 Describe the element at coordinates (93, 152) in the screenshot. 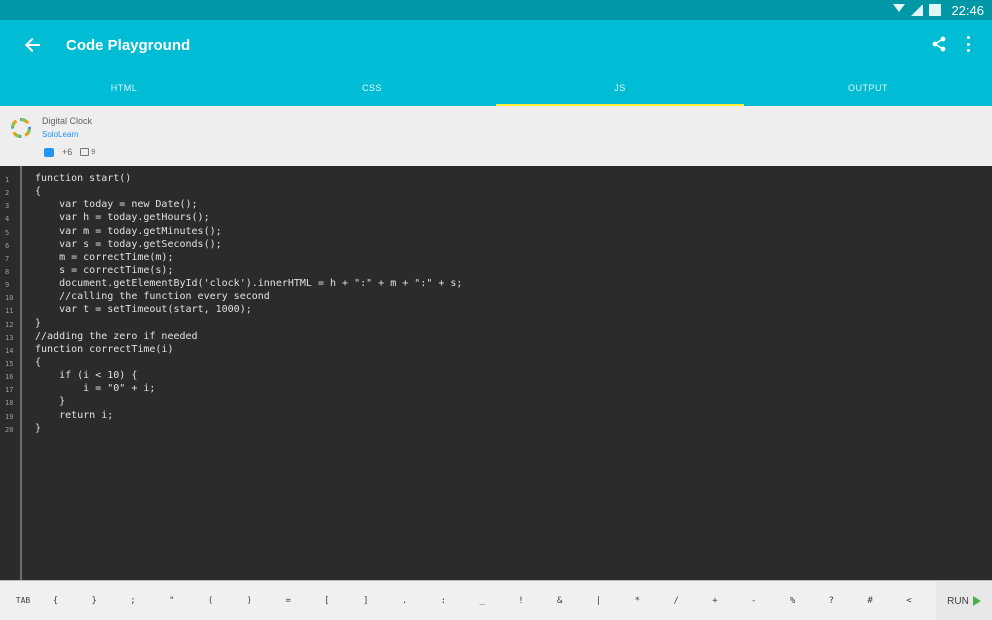

I see `comment-count: 9` at that location.